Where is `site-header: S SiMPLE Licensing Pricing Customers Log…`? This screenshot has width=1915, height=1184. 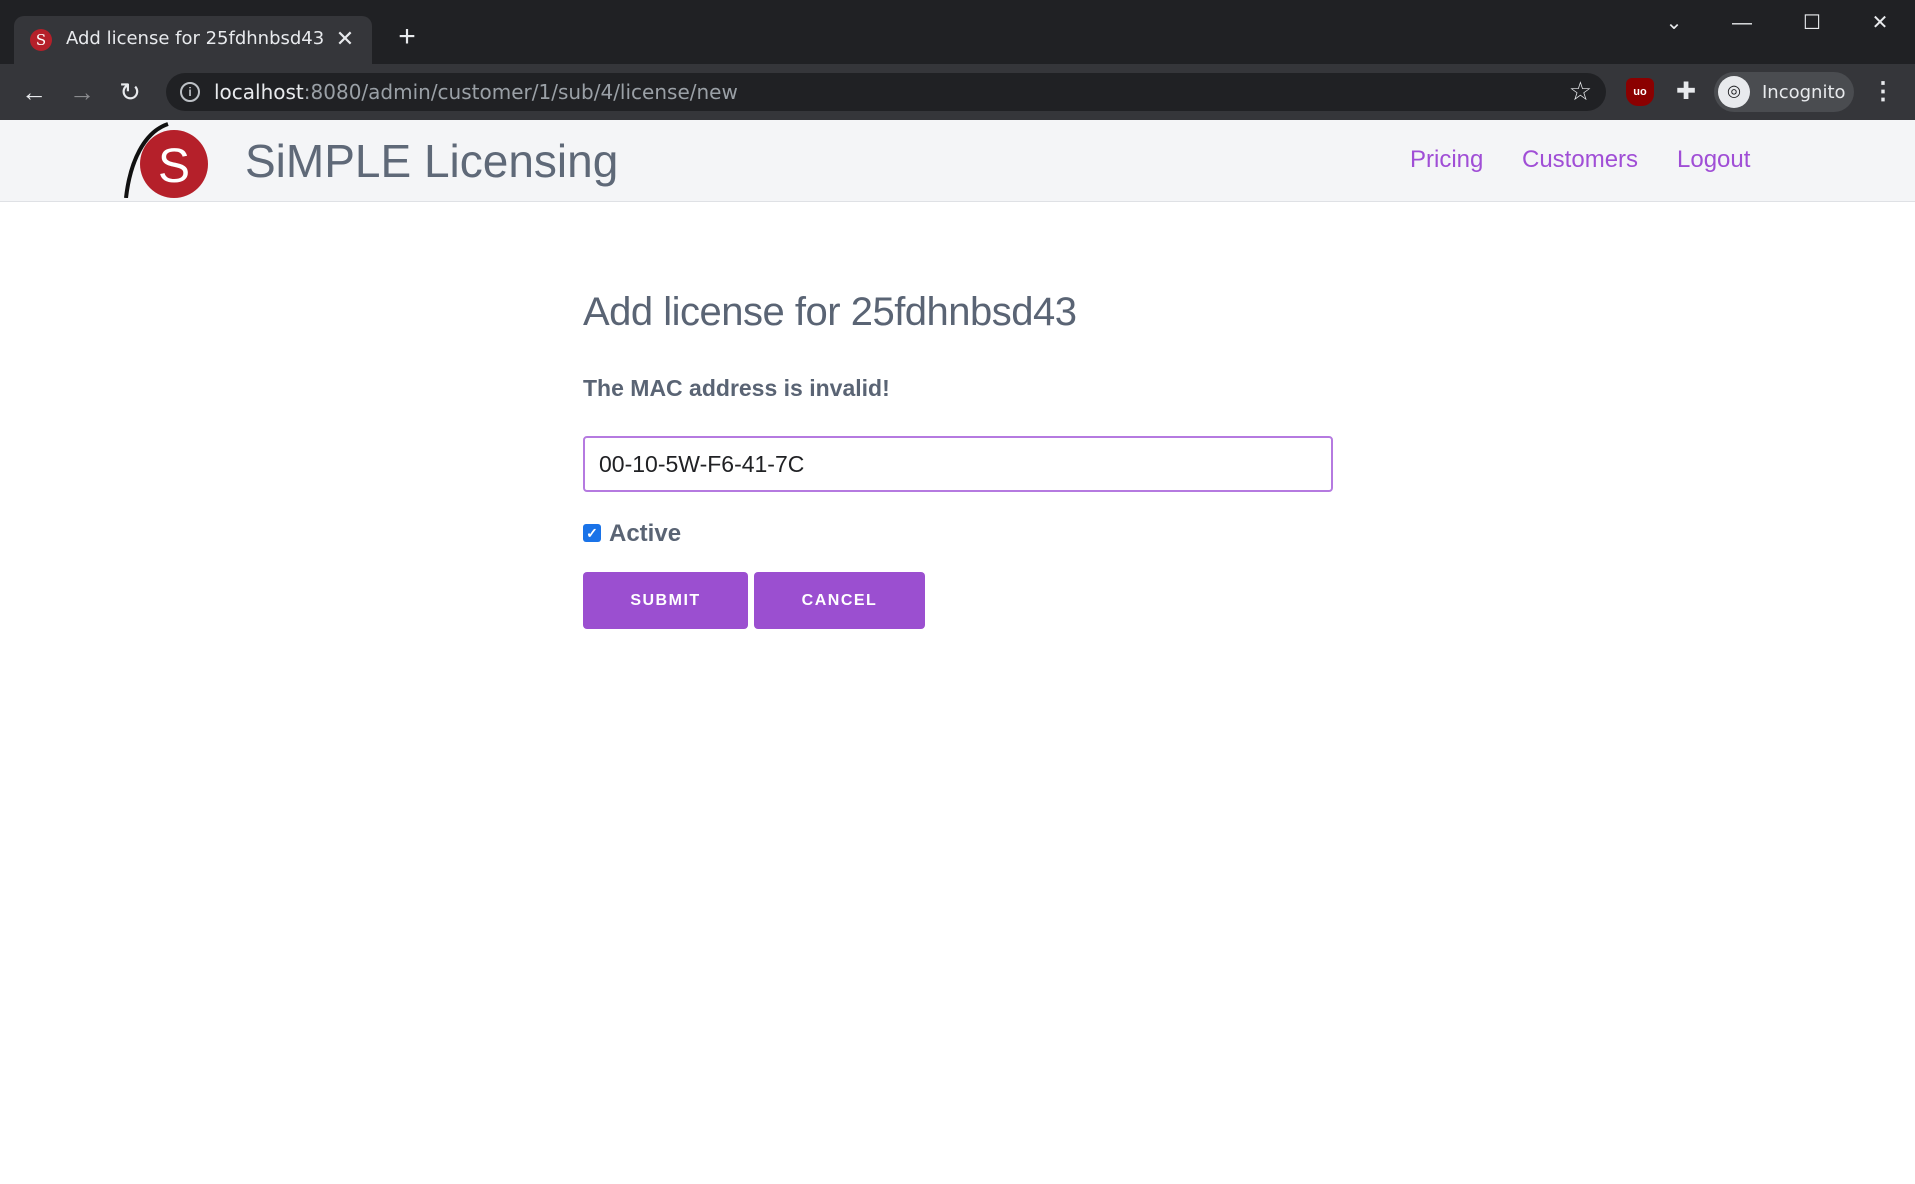
site-header: S SiMPLE Licensing Pricing Customers Log… is located at coordinates (957, 161).